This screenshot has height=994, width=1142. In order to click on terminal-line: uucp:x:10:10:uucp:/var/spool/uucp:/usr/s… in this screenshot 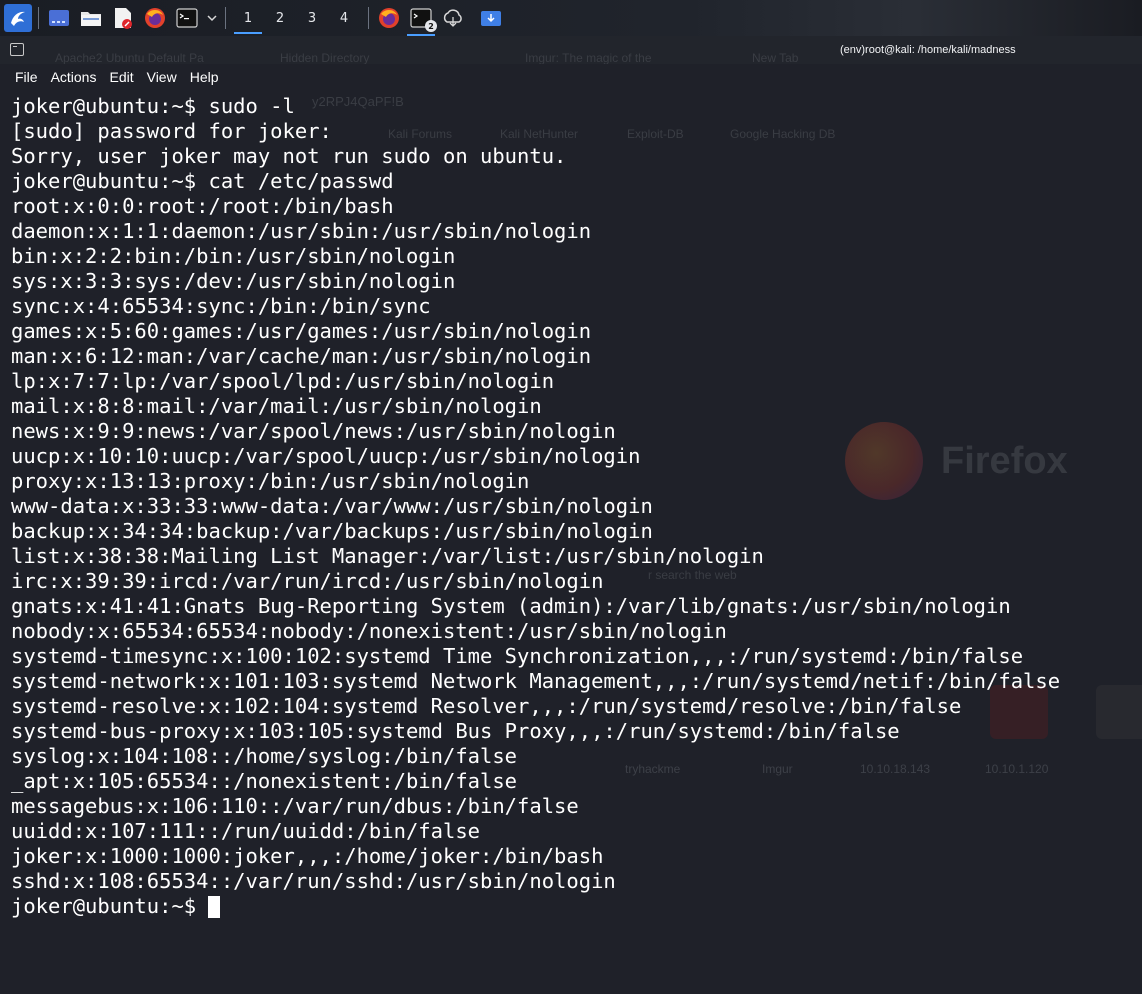, I will do `click(326, 456)`.